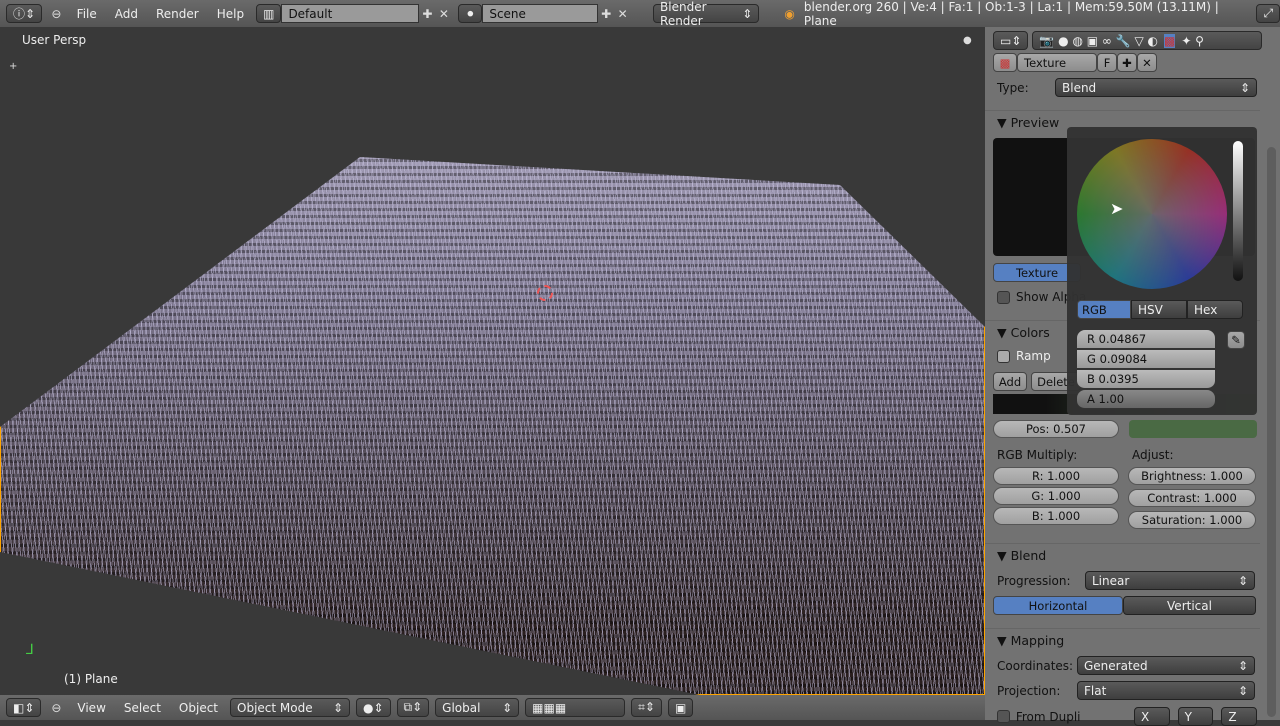 Image resolution: width=1280 pixels, height=726 pixels. I want to click on orientation-dropdown: Global ⇕, so click(477, 707).